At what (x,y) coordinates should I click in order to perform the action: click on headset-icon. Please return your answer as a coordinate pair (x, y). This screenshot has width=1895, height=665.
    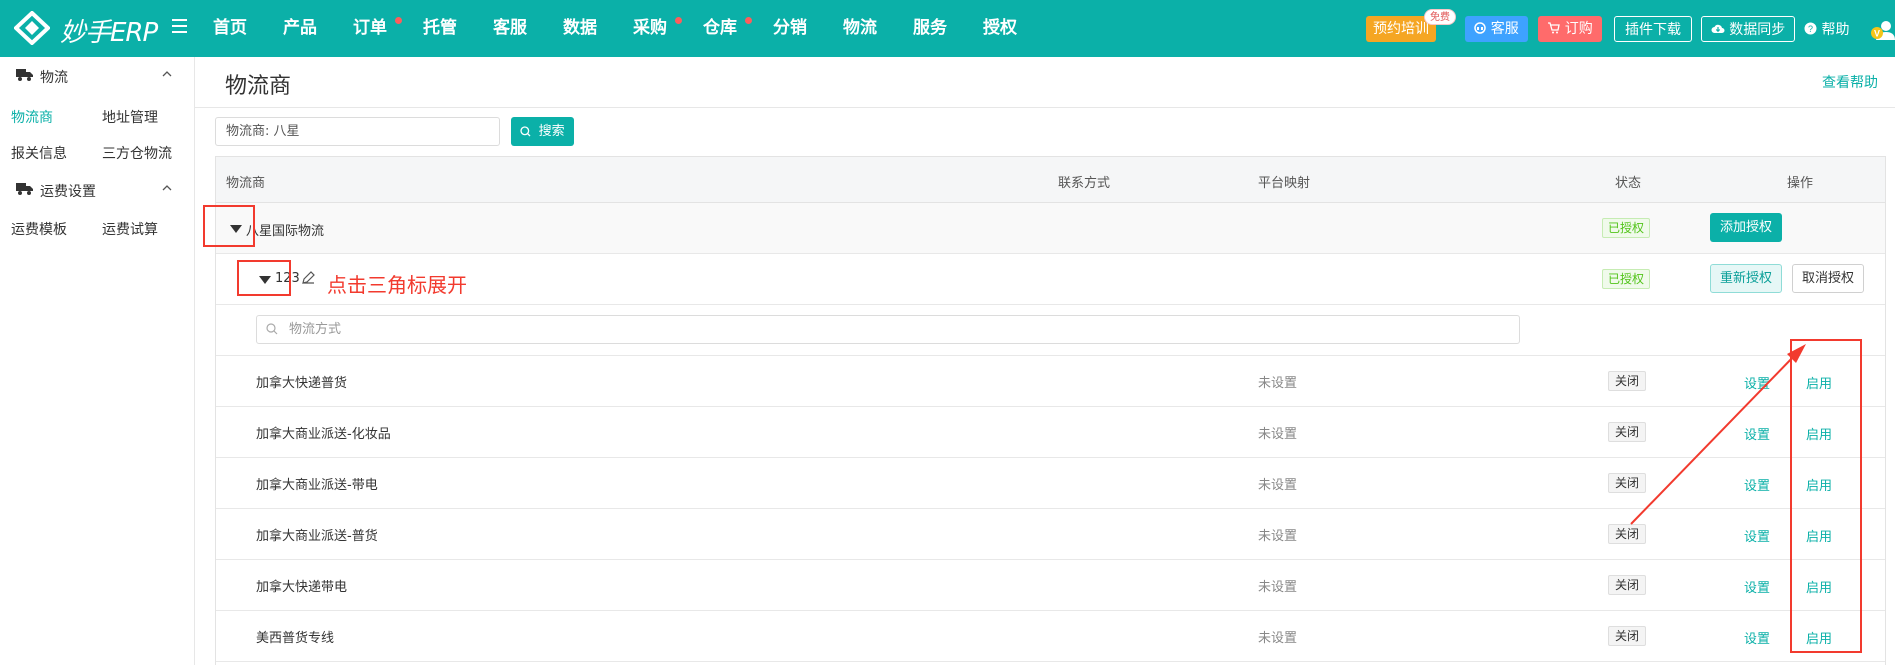
    Looking at the image, I should click on (1480, 28).